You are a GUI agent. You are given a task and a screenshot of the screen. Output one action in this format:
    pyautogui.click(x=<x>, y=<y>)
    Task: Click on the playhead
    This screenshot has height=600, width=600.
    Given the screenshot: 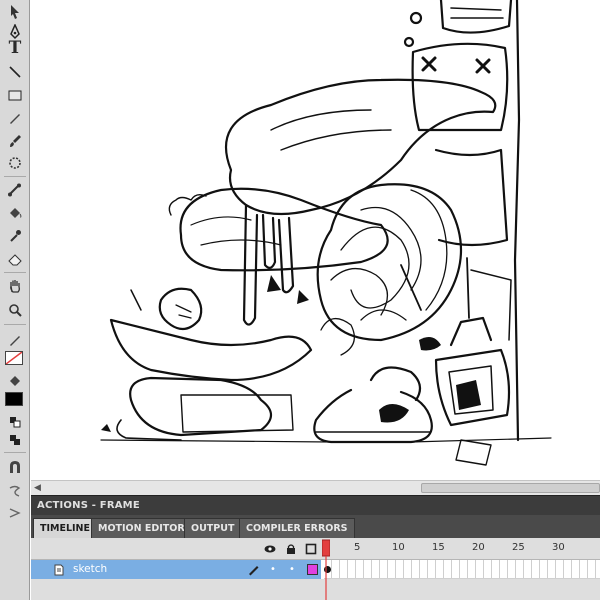 What is the action you would take?
    pyautogui.click(x=326, y=569)
    